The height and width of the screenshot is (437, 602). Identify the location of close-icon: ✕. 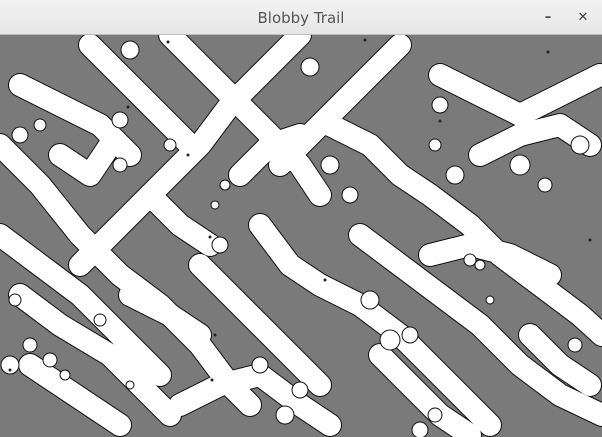
(583, 17).